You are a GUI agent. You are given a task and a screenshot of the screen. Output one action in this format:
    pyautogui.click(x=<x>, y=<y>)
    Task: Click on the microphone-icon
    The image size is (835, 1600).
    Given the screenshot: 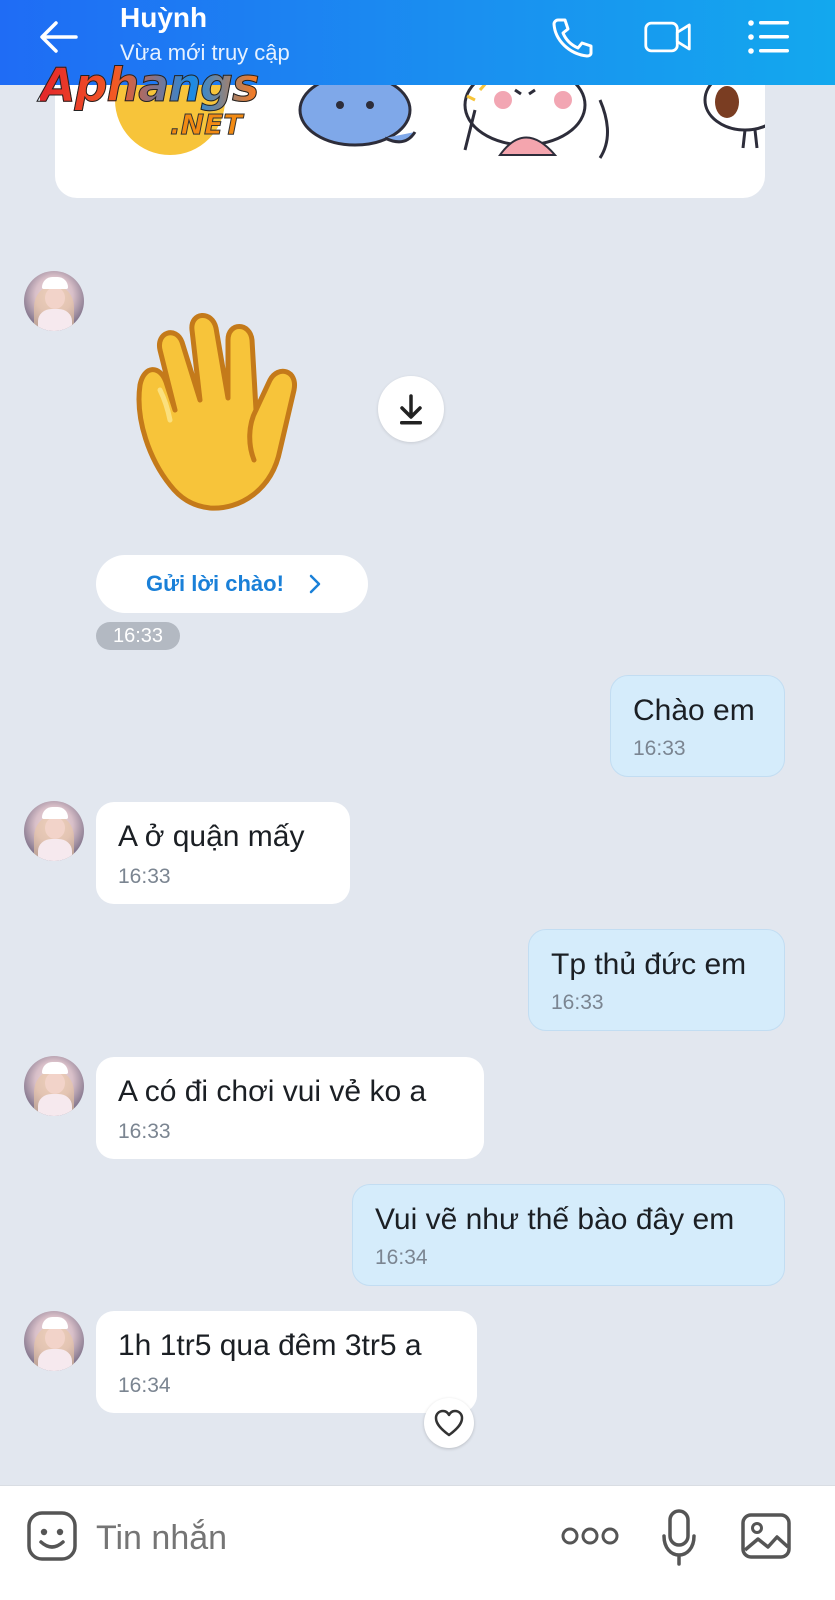 What is the action you would take?
    pyautogui.click(x=679, y=1538)
    